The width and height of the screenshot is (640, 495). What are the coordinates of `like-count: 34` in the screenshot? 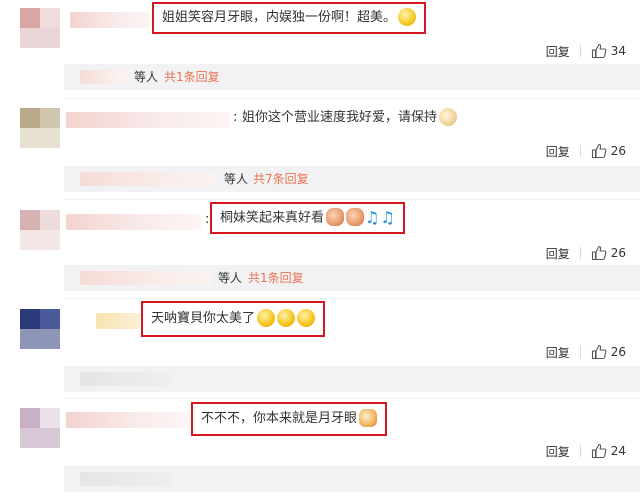 It's located at (618, 51).